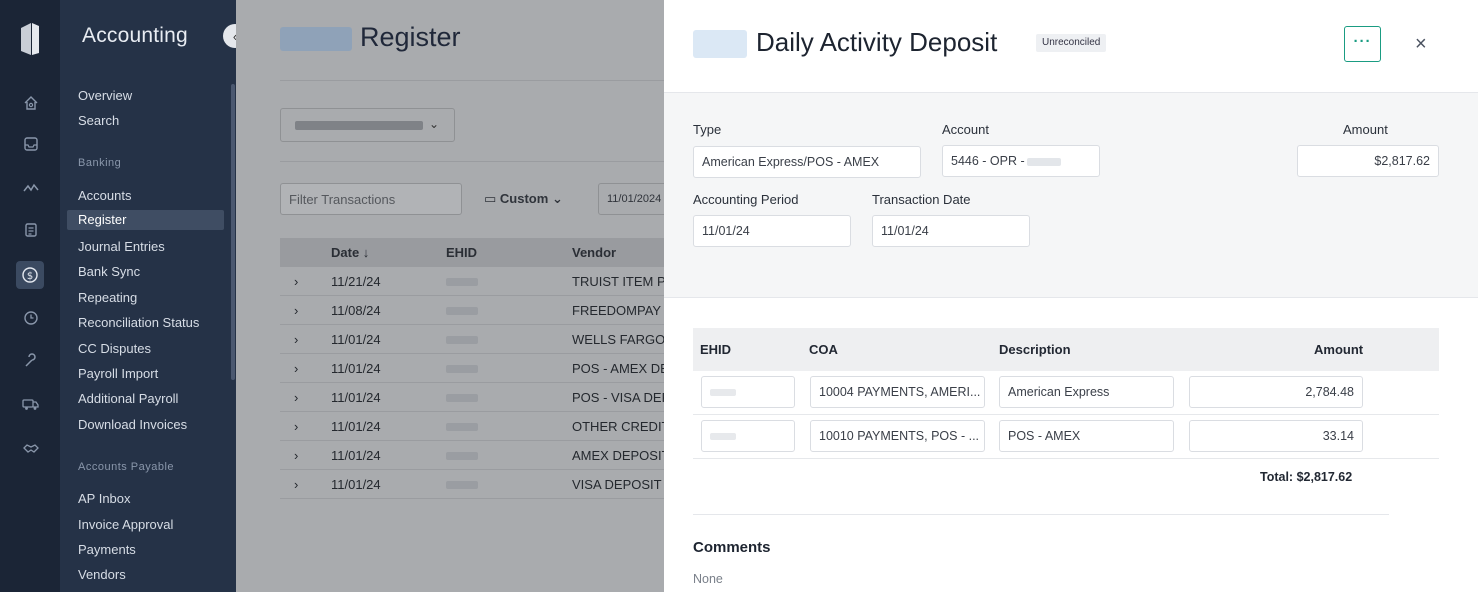 Image resolution: width=1478 pixels, height=592 pixels. Describe the element at coordinates (921, 199) in the screenshot. I see `transaction-date-label: Transaction Date` at that location.